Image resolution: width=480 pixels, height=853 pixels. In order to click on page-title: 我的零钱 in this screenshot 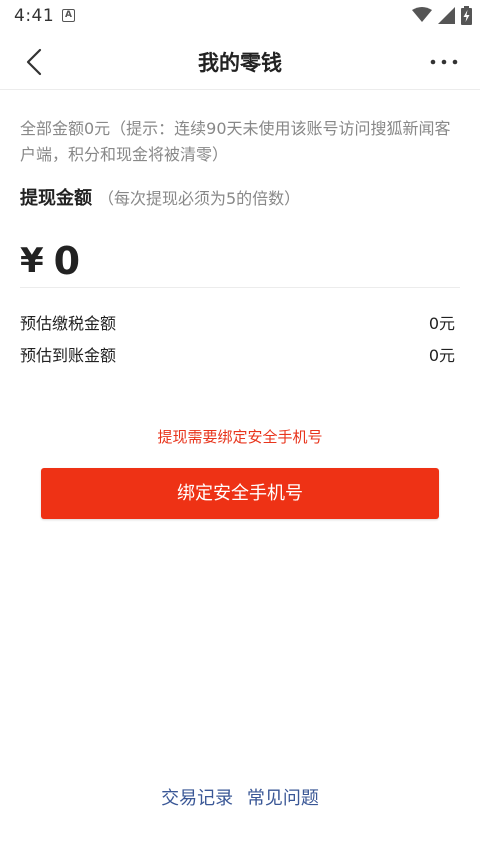, I will do `click(240, 63)`.